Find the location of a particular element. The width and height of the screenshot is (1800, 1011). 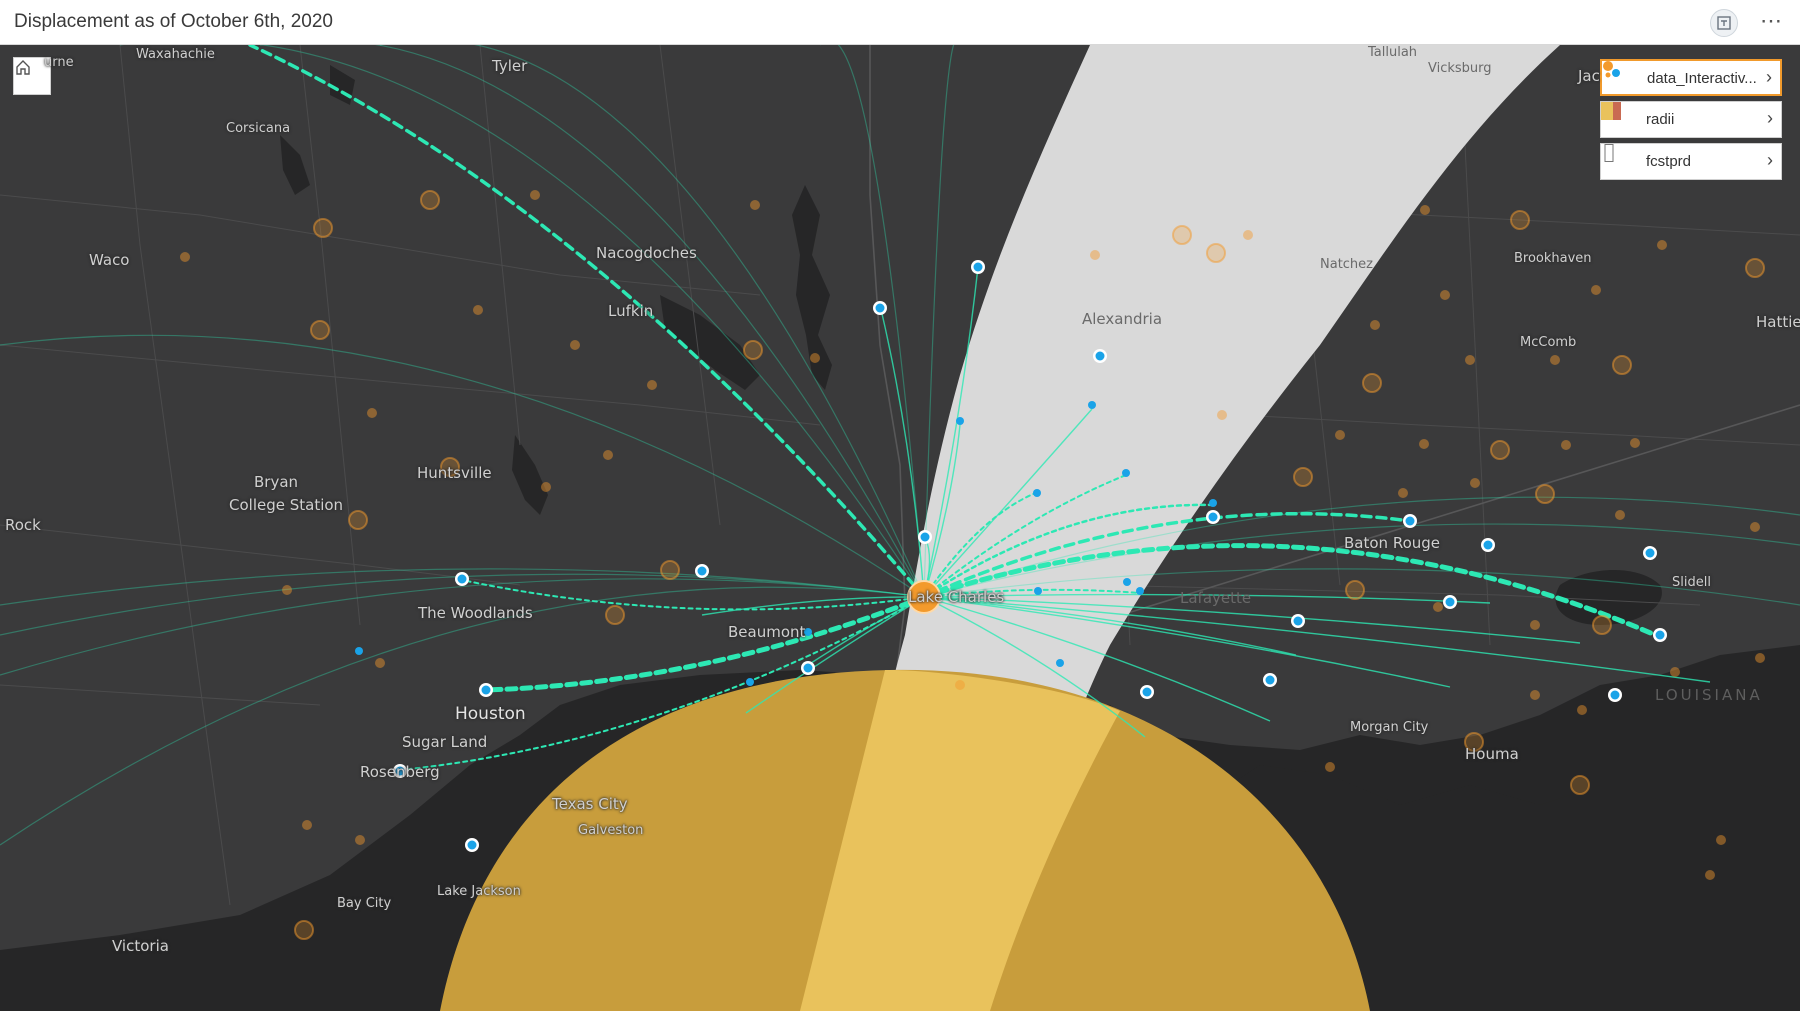

polygon-swatch-icon is located at coordinates (1611, 111).